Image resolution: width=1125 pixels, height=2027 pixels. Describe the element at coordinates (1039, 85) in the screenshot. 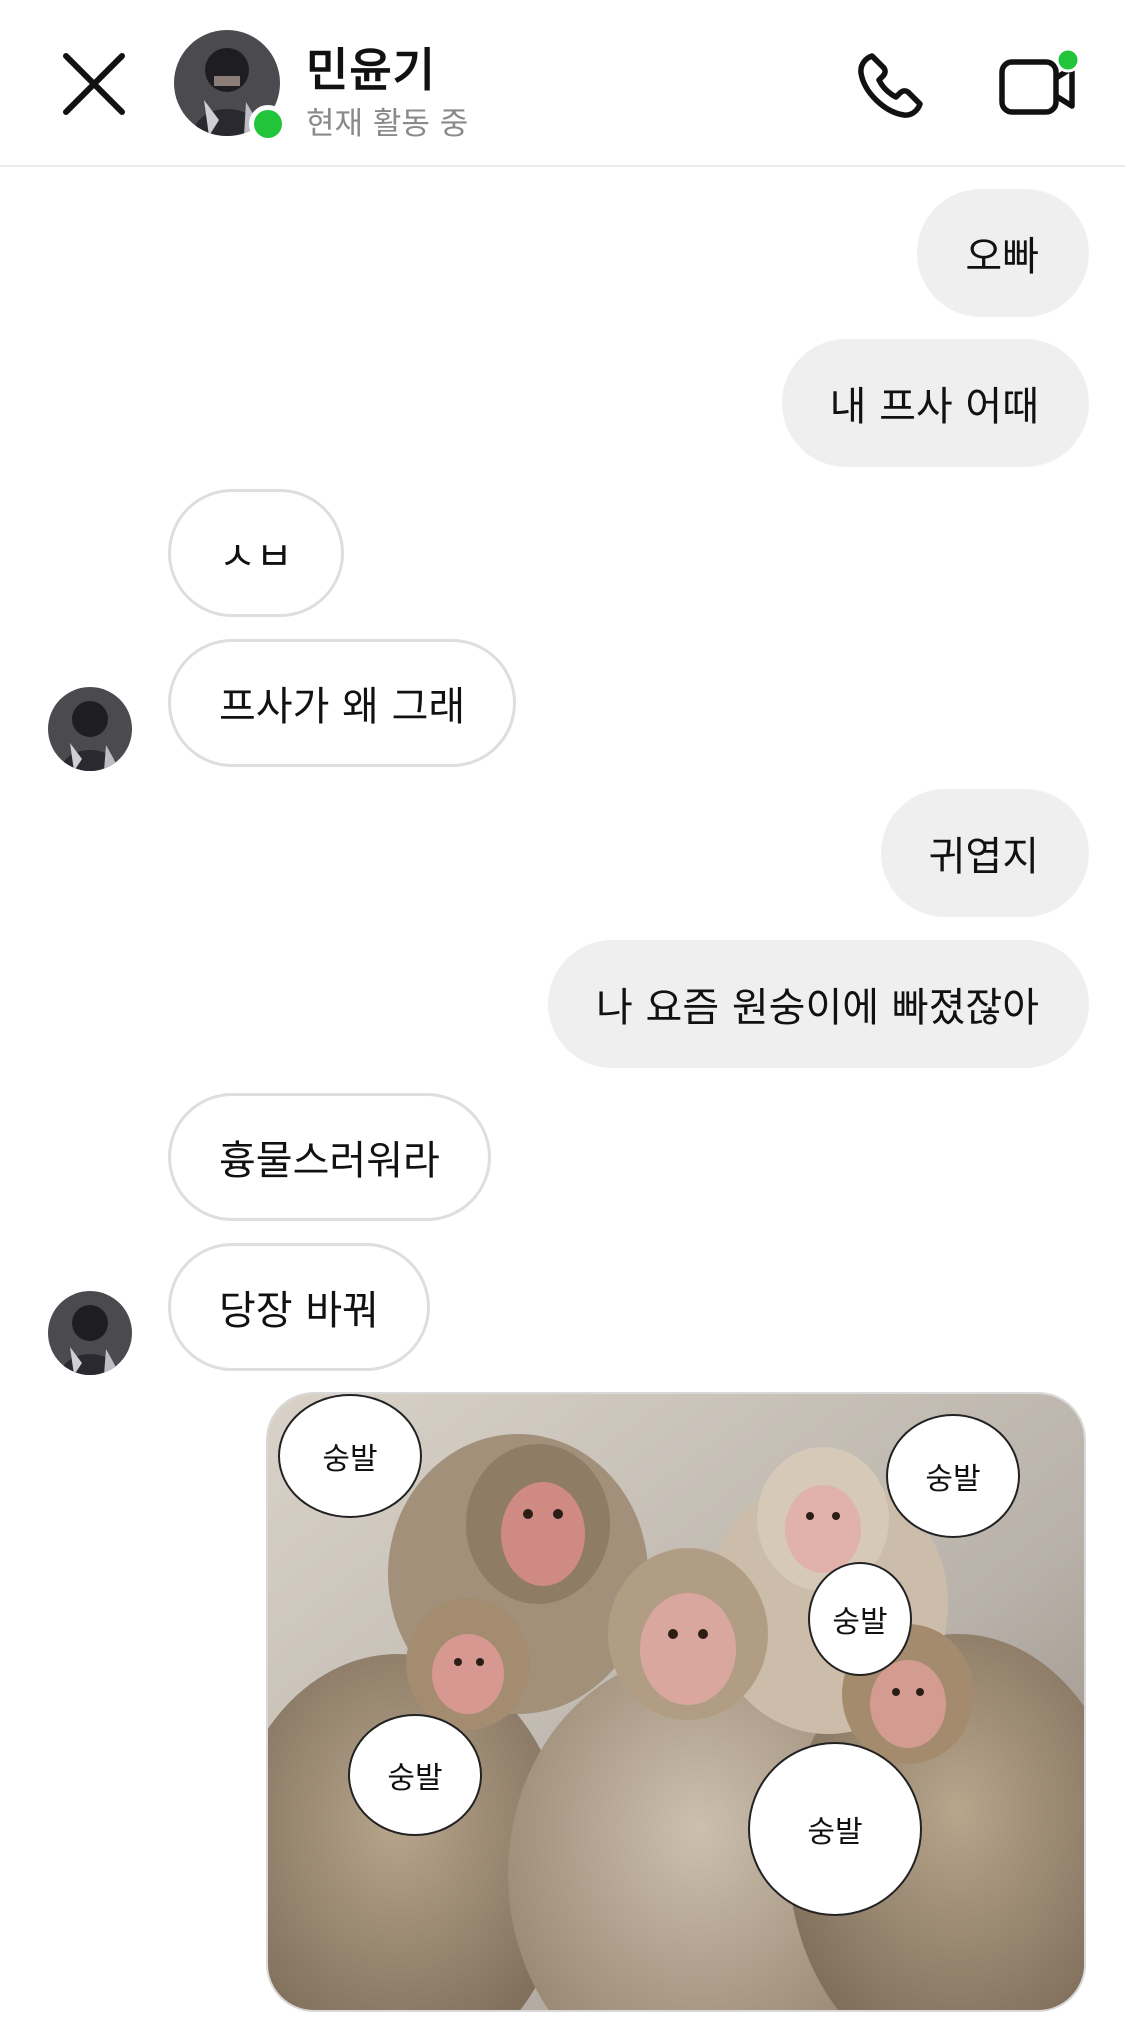

I see `video-camera-icon` at that location.